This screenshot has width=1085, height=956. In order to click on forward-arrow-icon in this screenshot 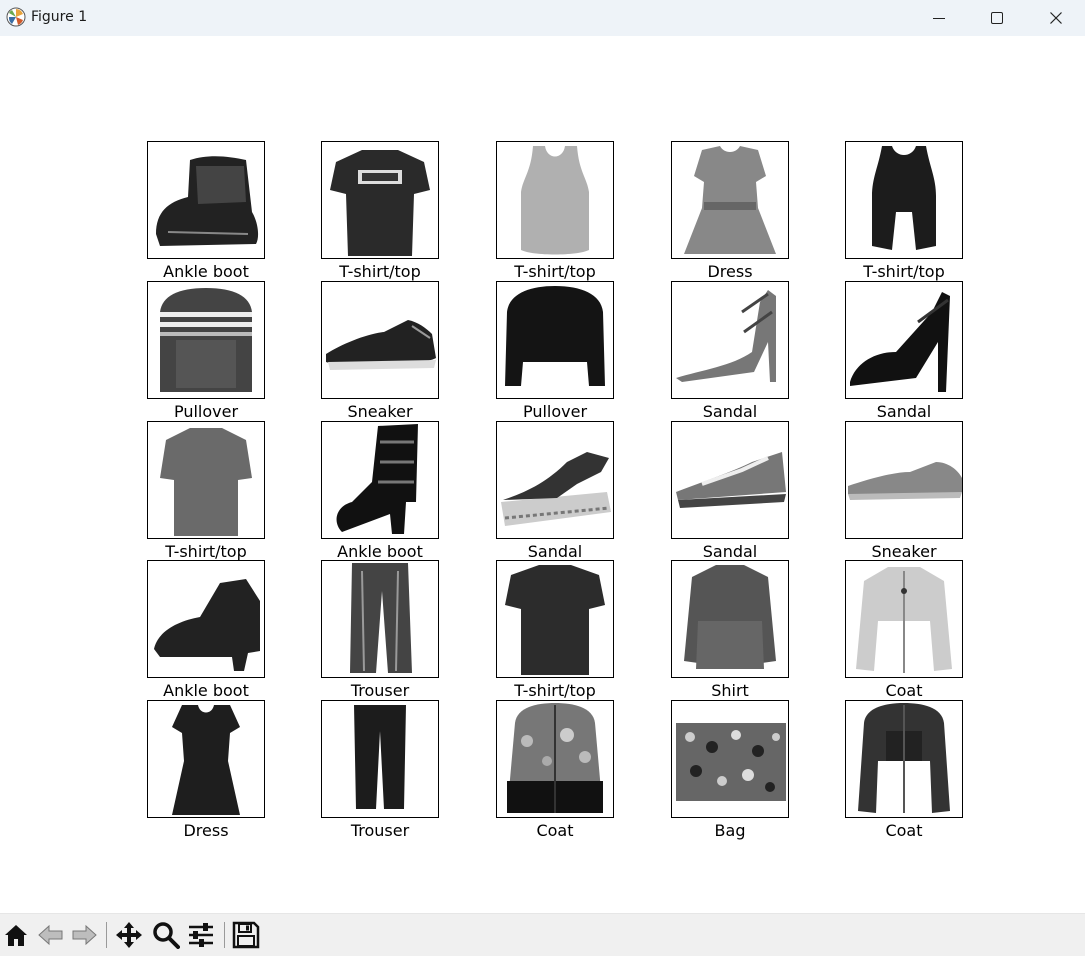, I will do `click(84, 935)`.